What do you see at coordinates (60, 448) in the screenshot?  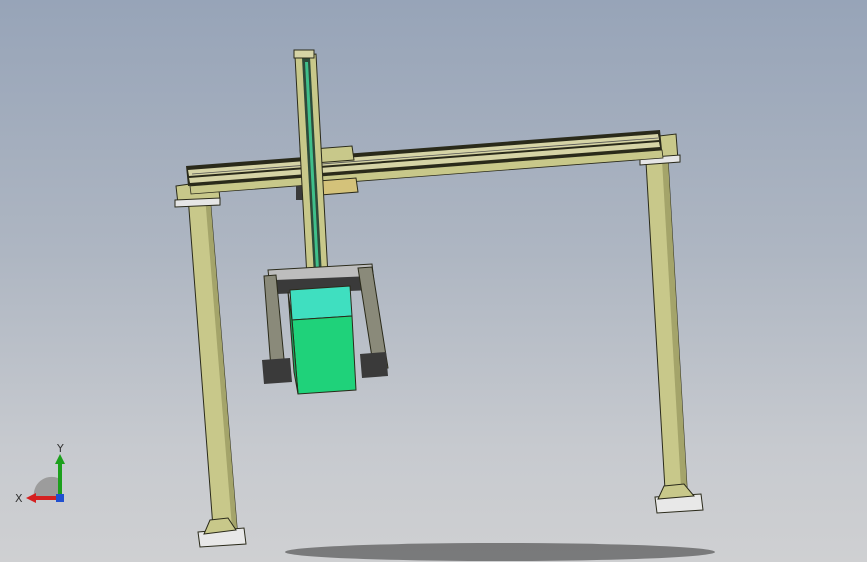 I see `y-axis-label: Y` at bounding box center [60, 448].